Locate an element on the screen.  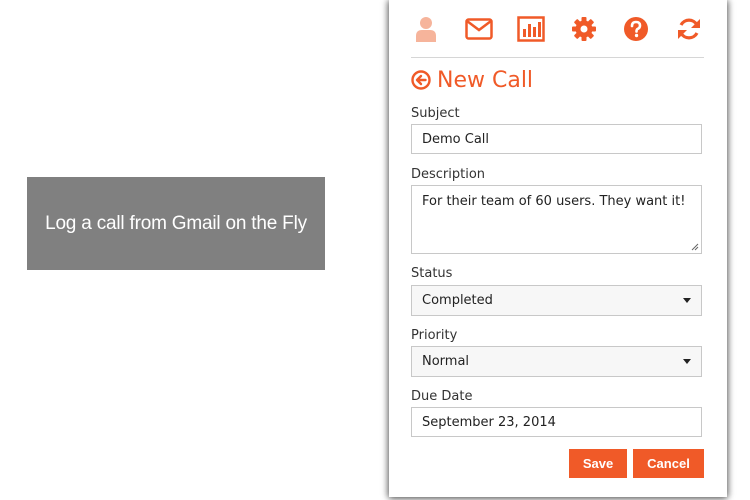
priority-label: Priority is located at coordinates (434, 335).